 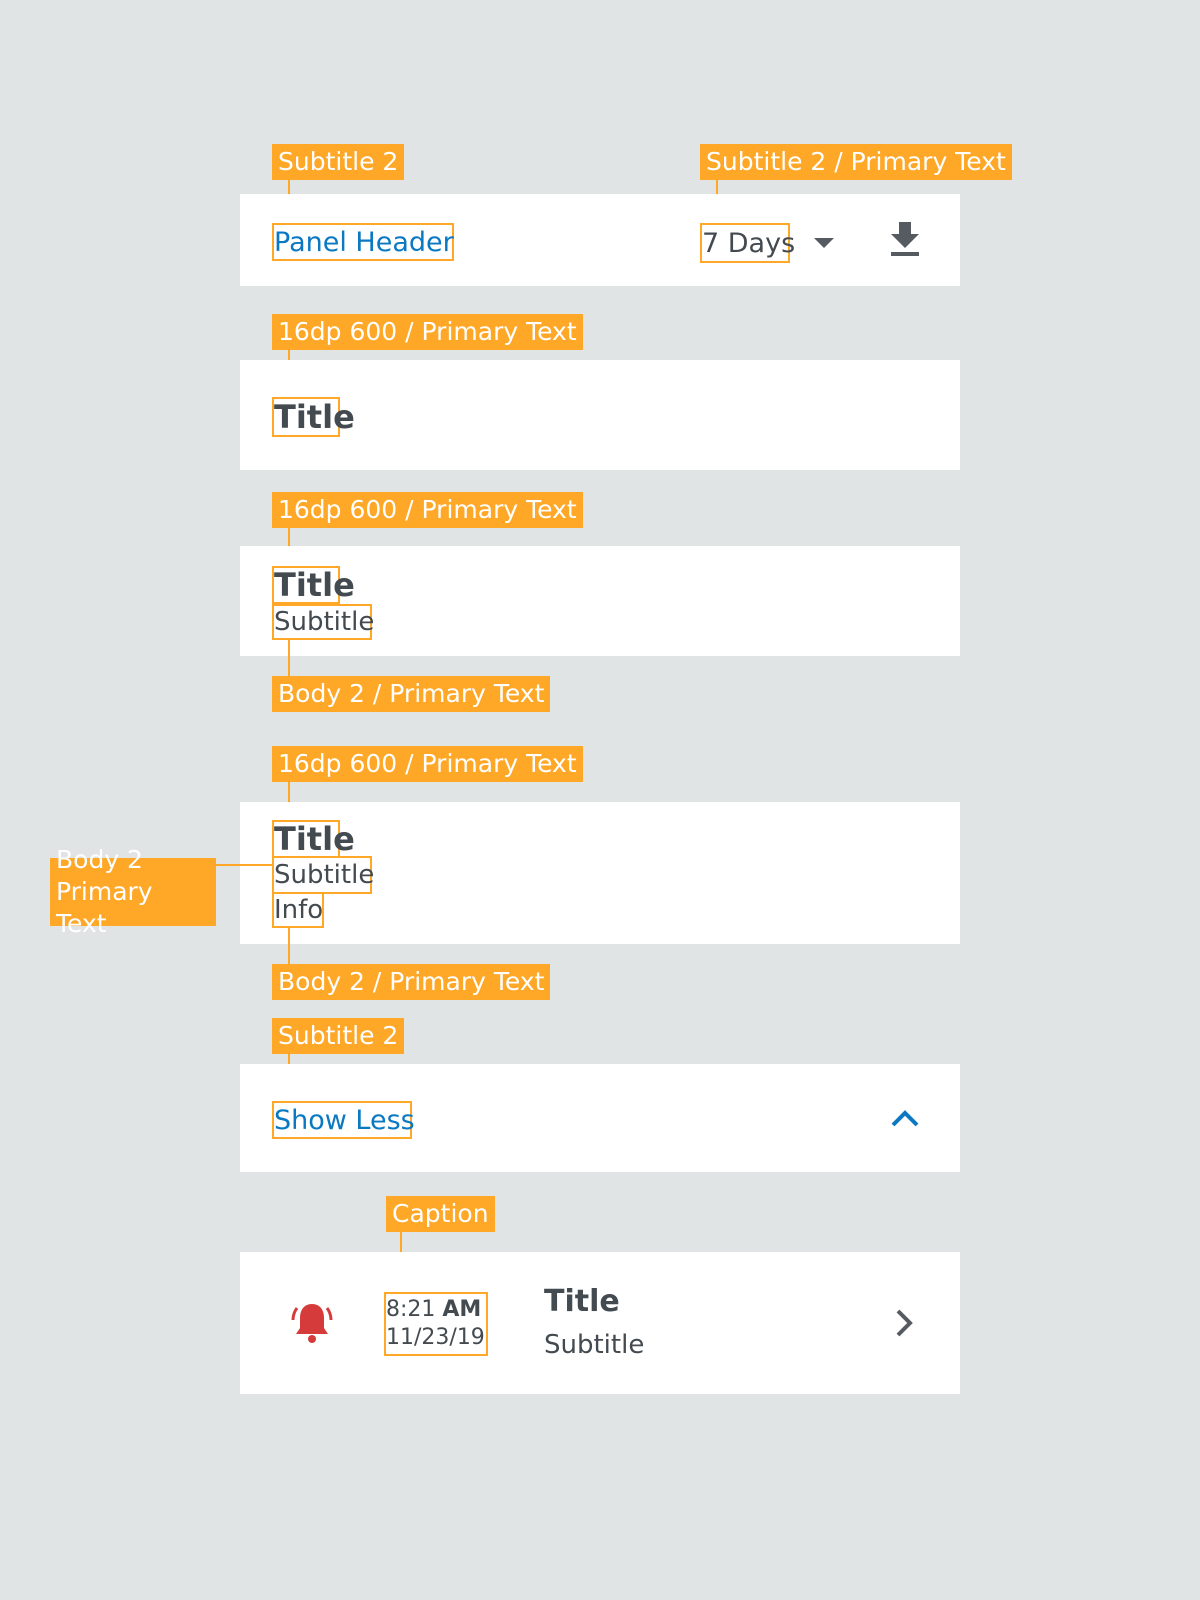 I want to click on annotation-body2-primary-stacked: Body 2 Primary Text, so click(x=133, y=891).